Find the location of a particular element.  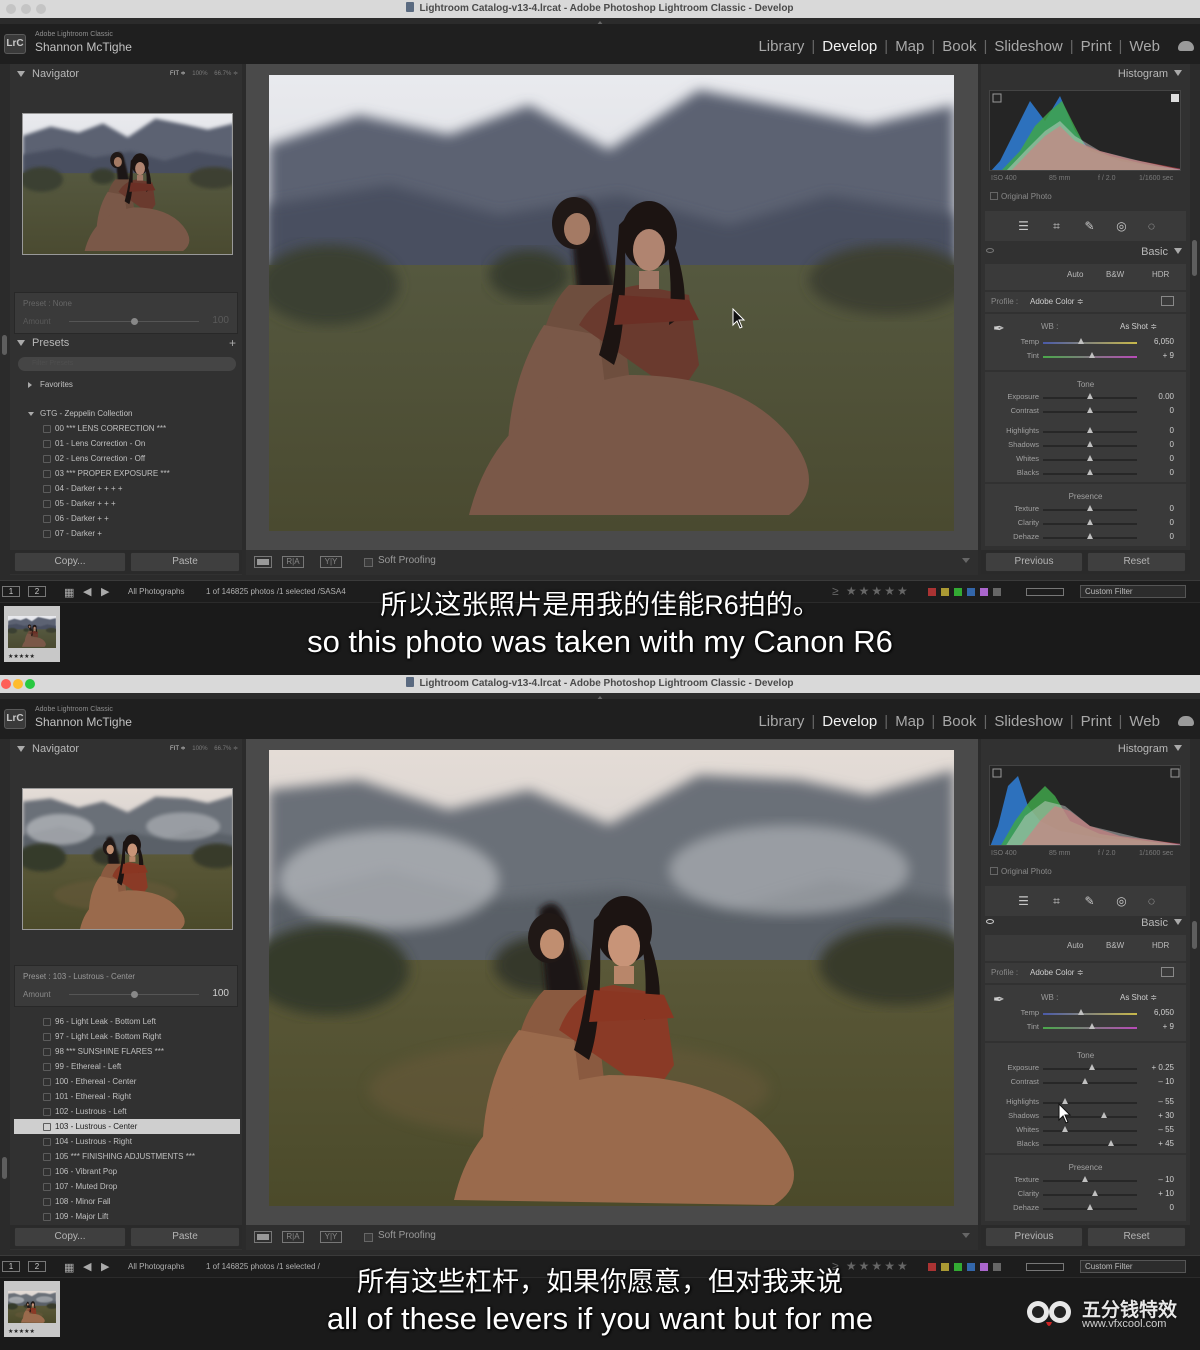

reset-button: Reset is located at coordinates (1136, 562).